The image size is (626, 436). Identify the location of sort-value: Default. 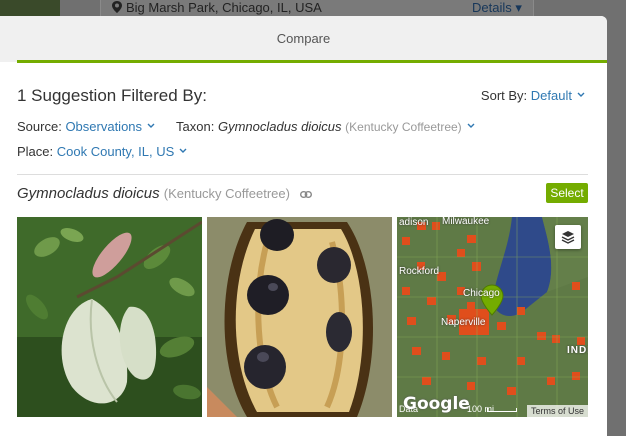
(551, 95).